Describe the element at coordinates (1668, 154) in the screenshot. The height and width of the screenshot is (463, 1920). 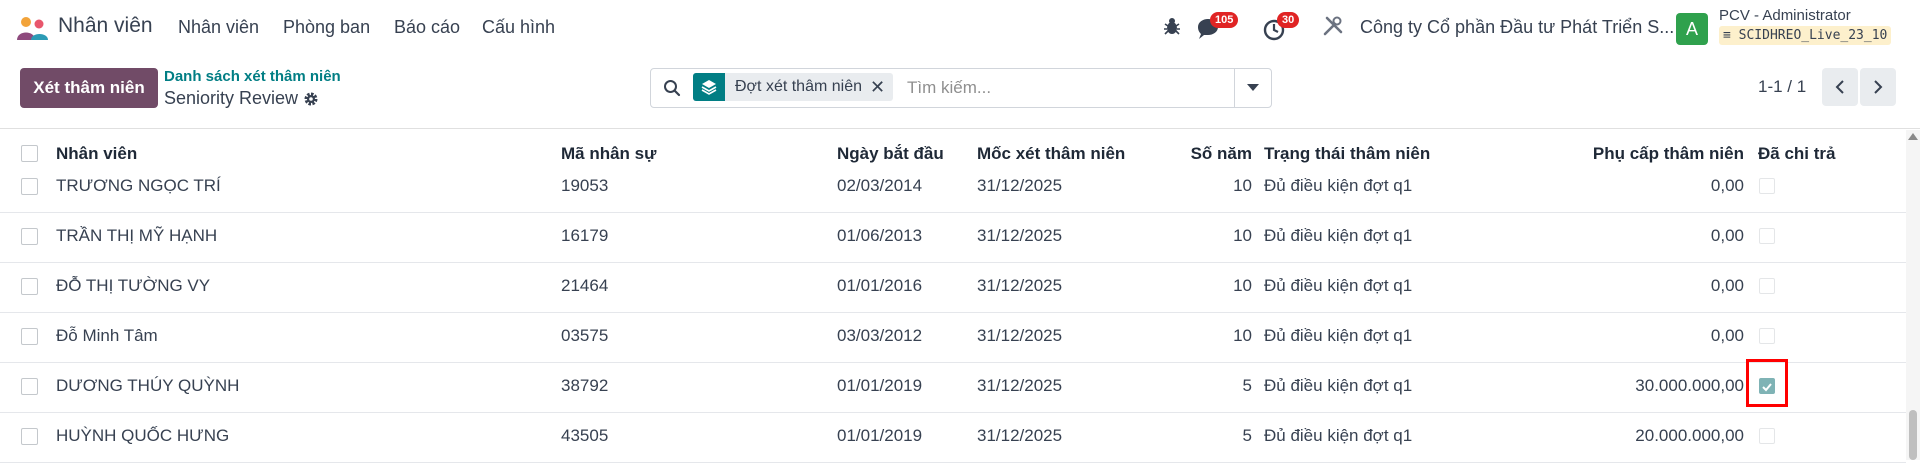
I see `column-header-allowance: Phụ cấp thâm niên` at that location.